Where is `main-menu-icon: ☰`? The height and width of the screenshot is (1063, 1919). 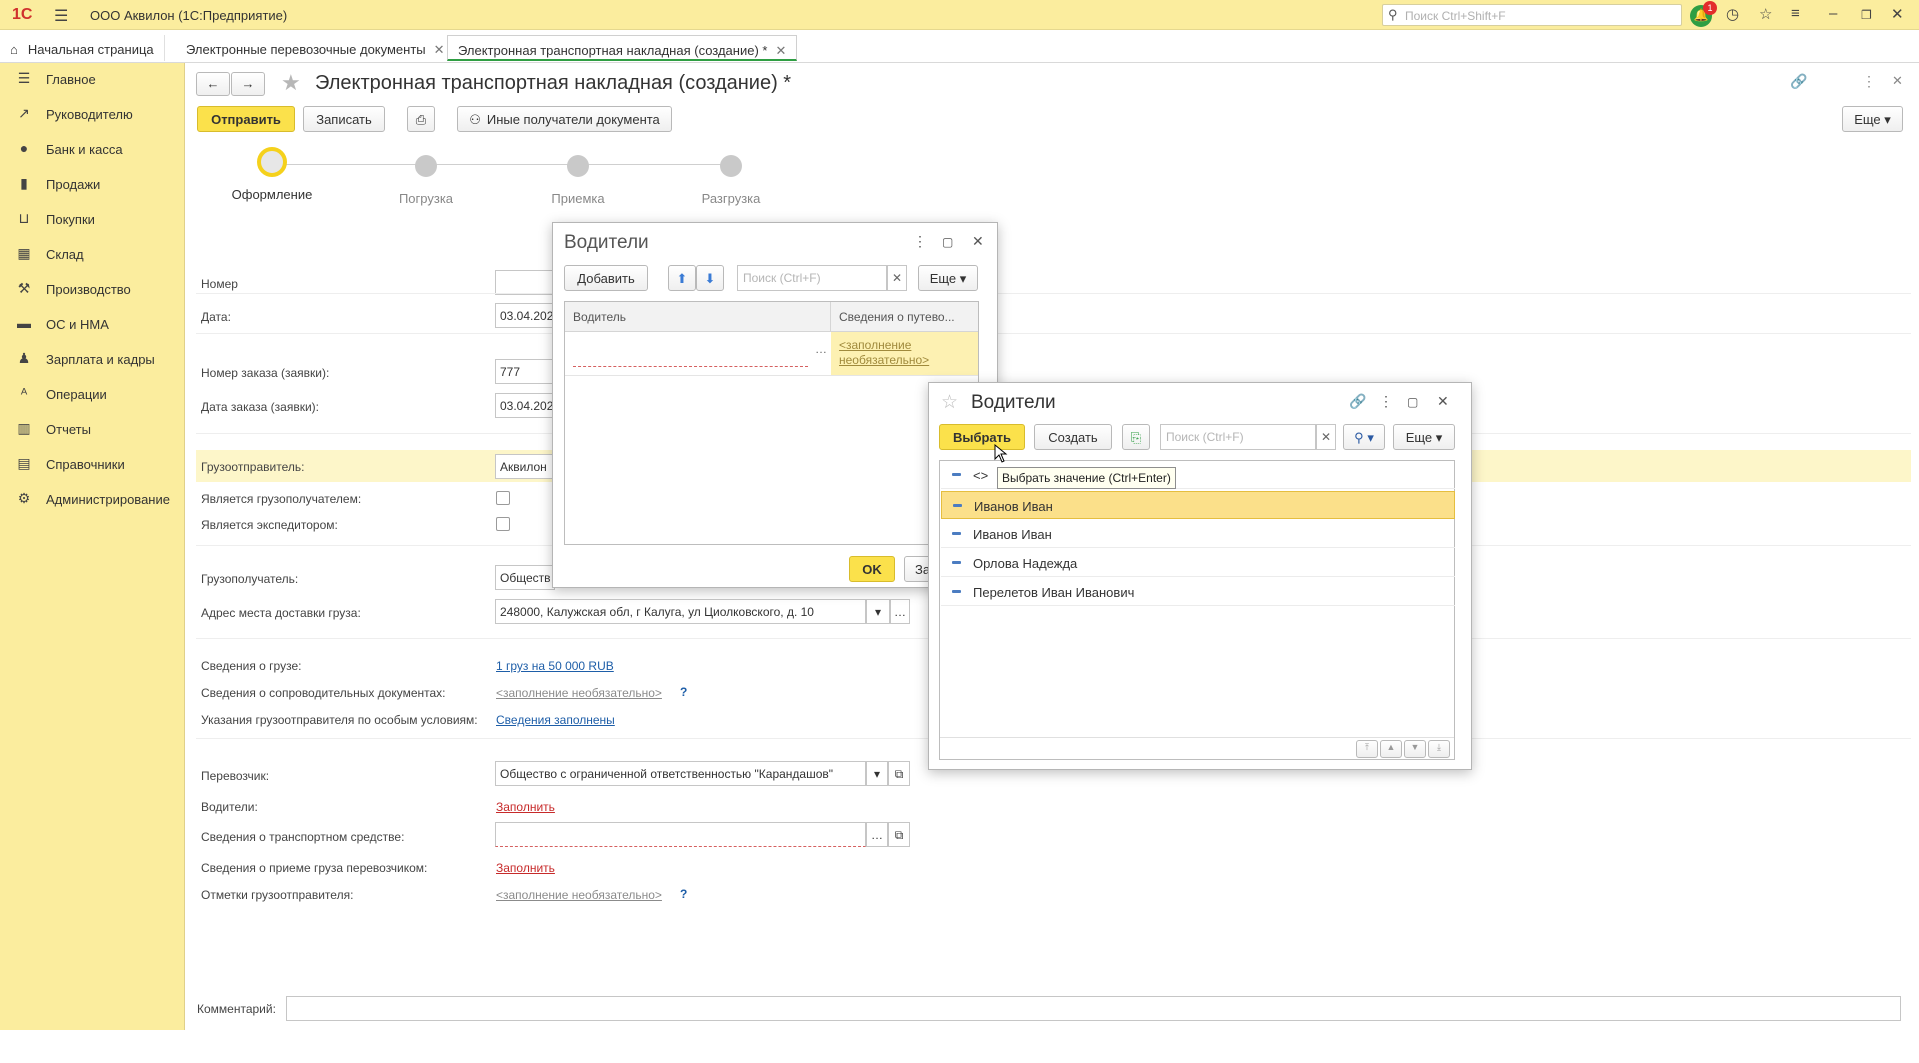
main-menu-icon: ☰ is located at coordinates (61, 16).